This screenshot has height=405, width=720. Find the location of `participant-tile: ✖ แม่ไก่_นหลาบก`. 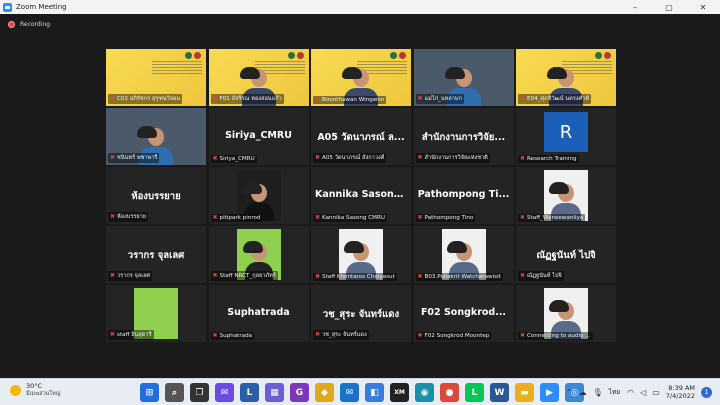

participant-tile: ✖ แม่ไก่_นหลาบก is located at coordinates (463, 77).